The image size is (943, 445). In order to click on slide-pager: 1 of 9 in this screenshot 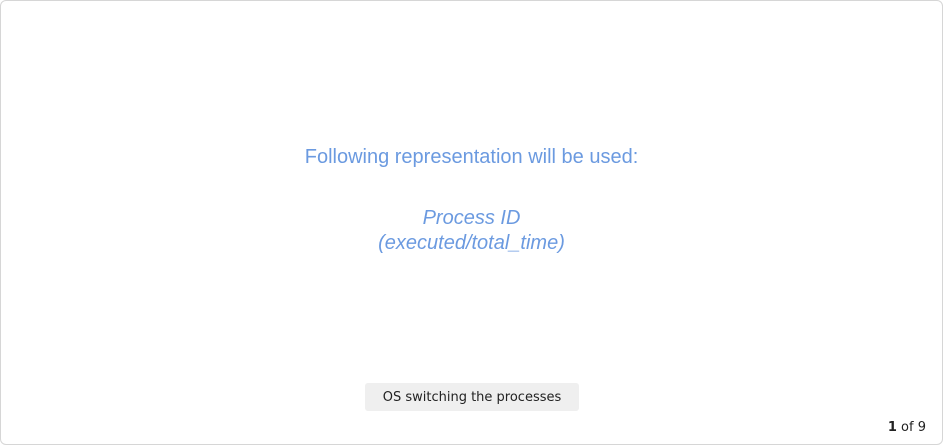, I will do `click(907, 427)`.